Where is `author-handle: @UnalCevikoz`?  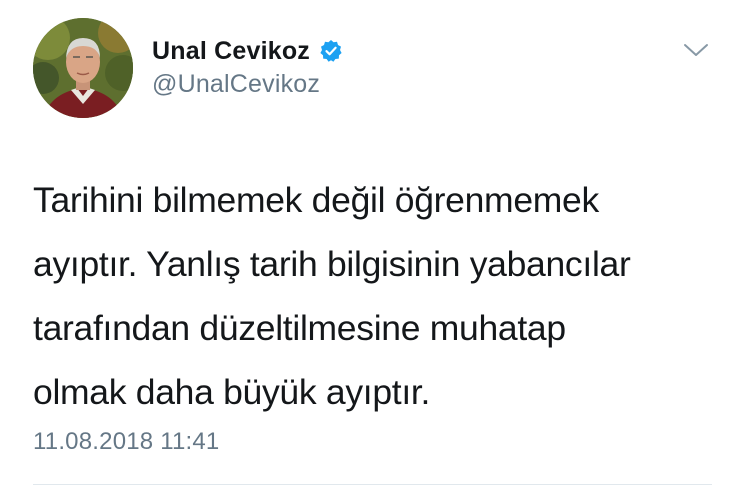
author-handle: @UnalCevikoz is located at coordinates (236, 84).